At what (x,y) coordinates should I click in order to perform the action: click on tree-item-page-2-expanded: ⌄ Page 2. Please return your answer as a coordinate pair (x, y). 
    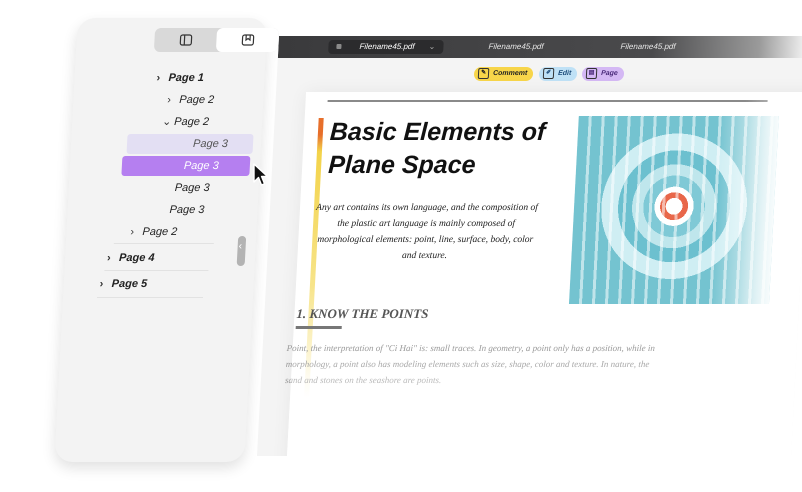
    Looking at the image, I should click on (186, 122).